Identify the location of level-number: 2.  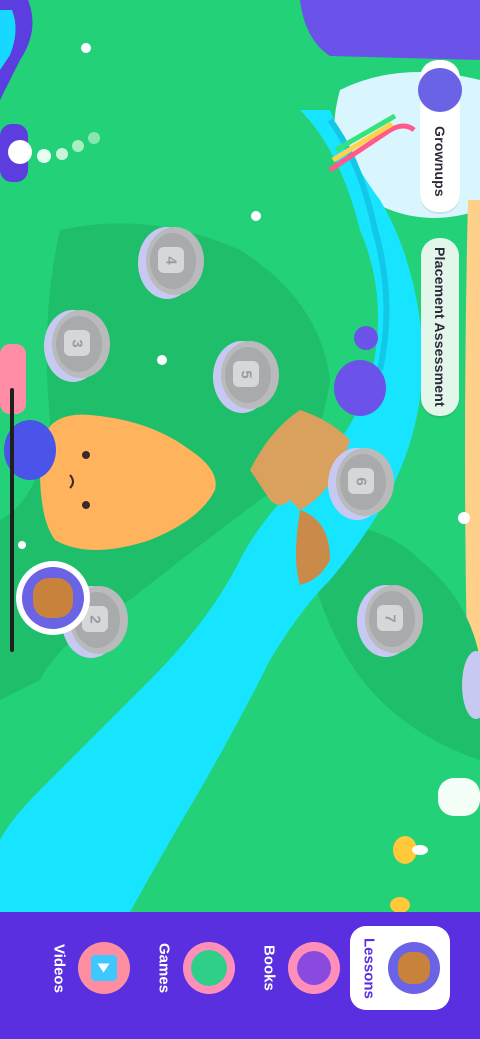
(95, 619).